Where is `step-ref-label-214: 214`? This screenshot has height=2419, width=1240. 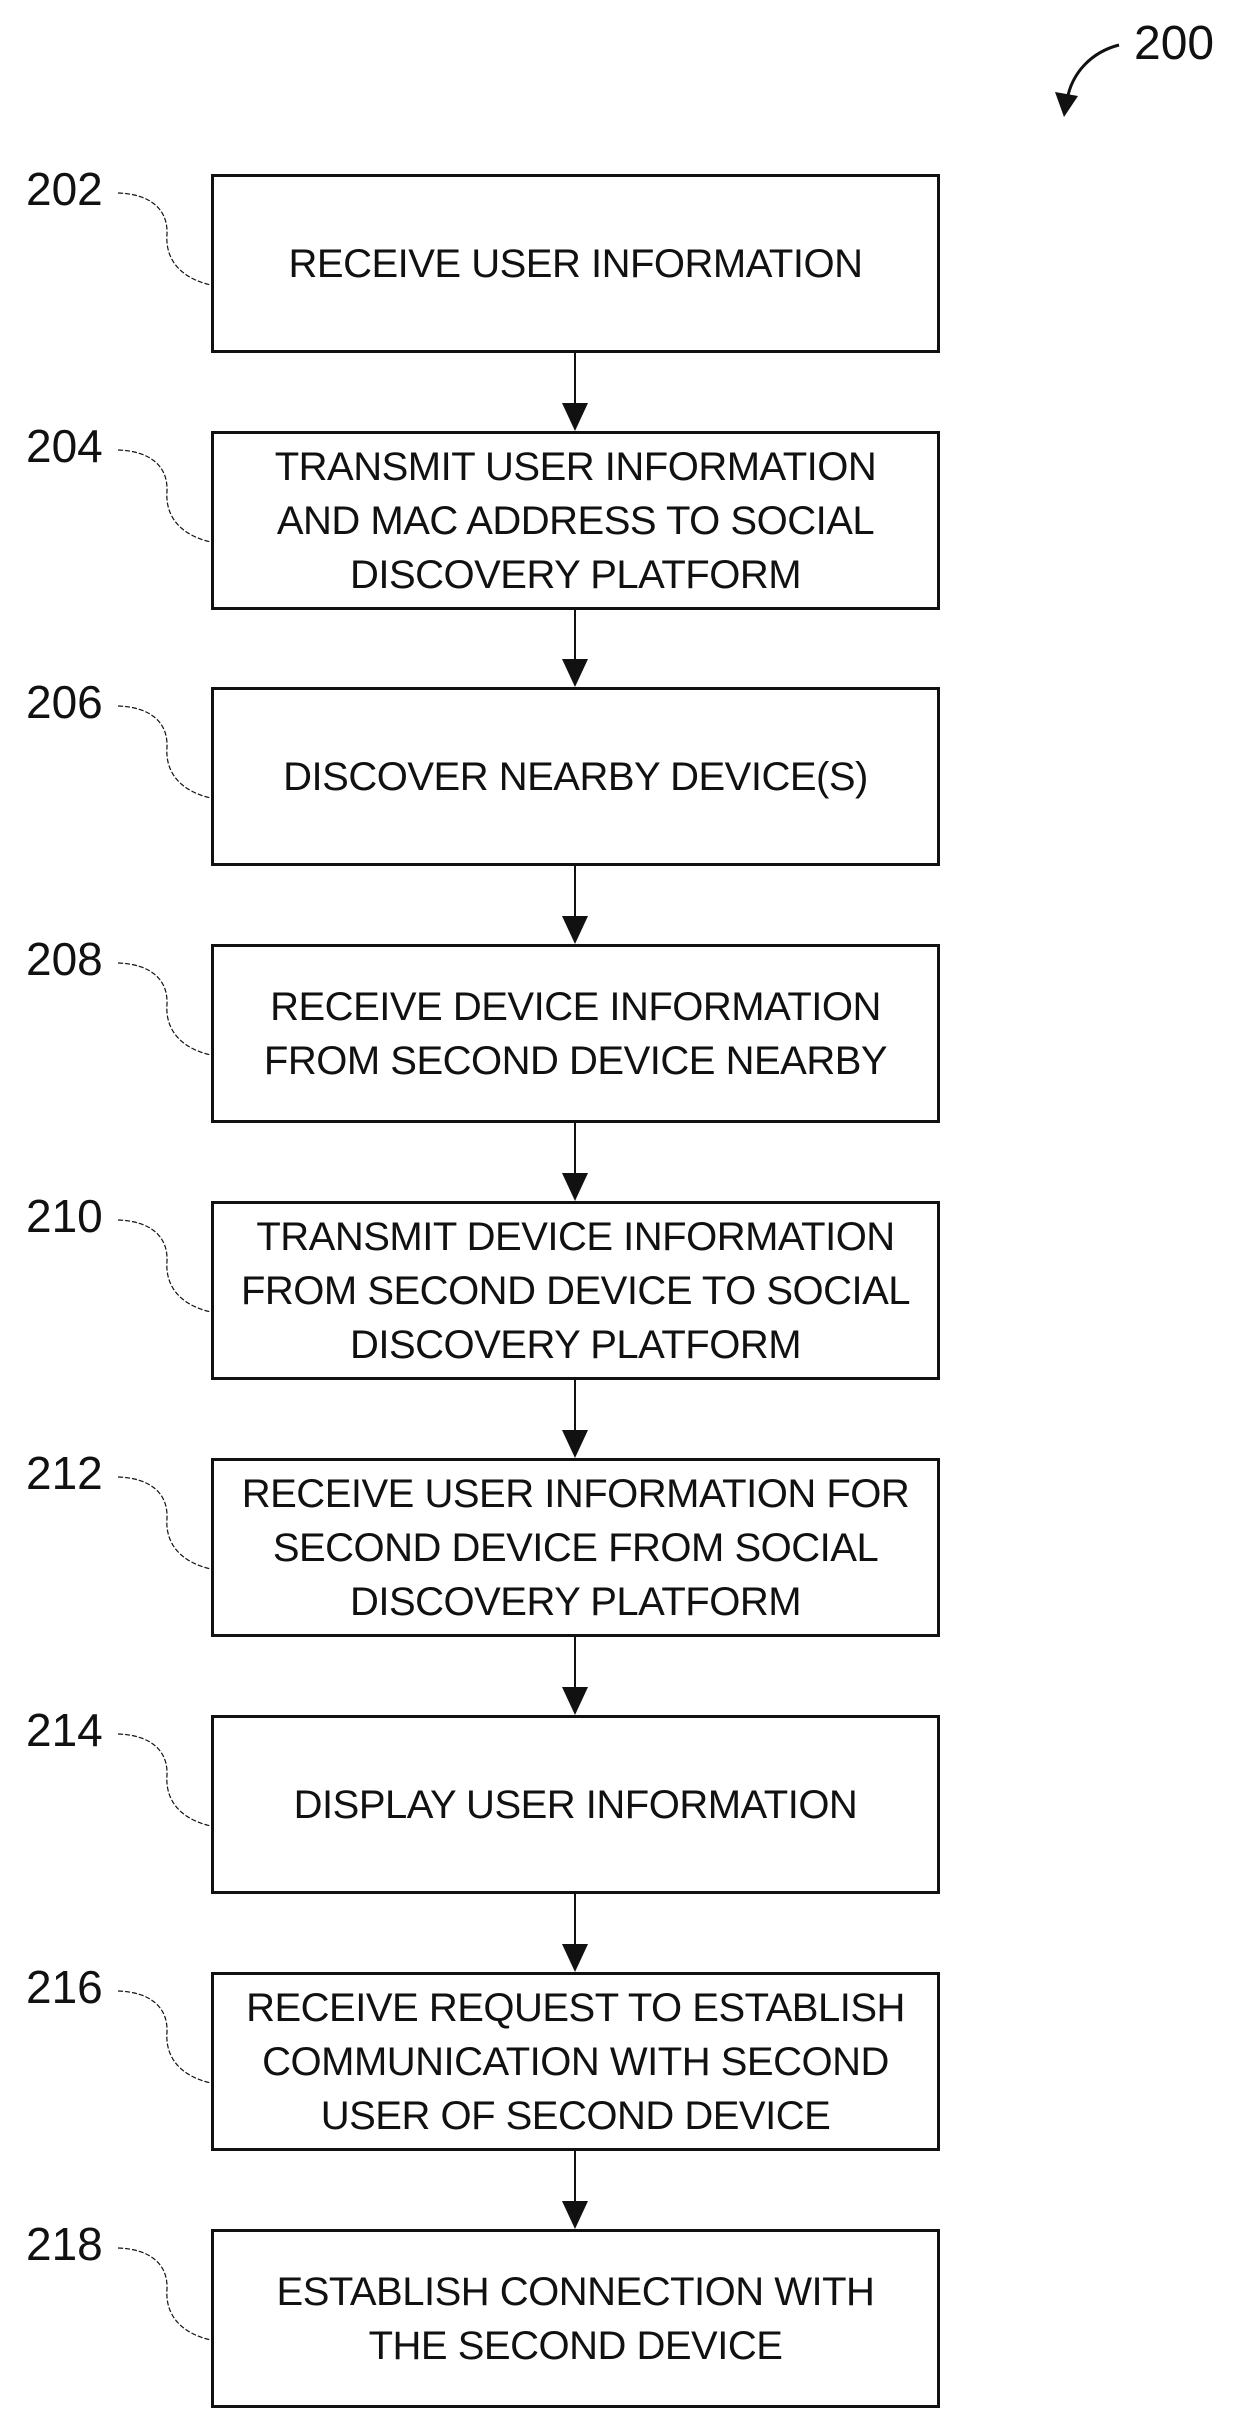 step-ref-label-214: 214 is located at coordinates (64, 1730).